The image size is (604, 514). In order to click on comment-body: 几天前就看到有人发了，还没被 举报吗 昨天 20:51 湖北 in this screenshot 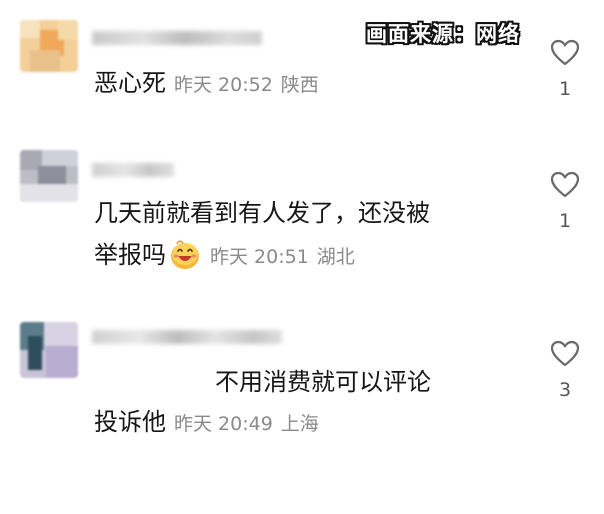, I will do `click(262, 235)`.